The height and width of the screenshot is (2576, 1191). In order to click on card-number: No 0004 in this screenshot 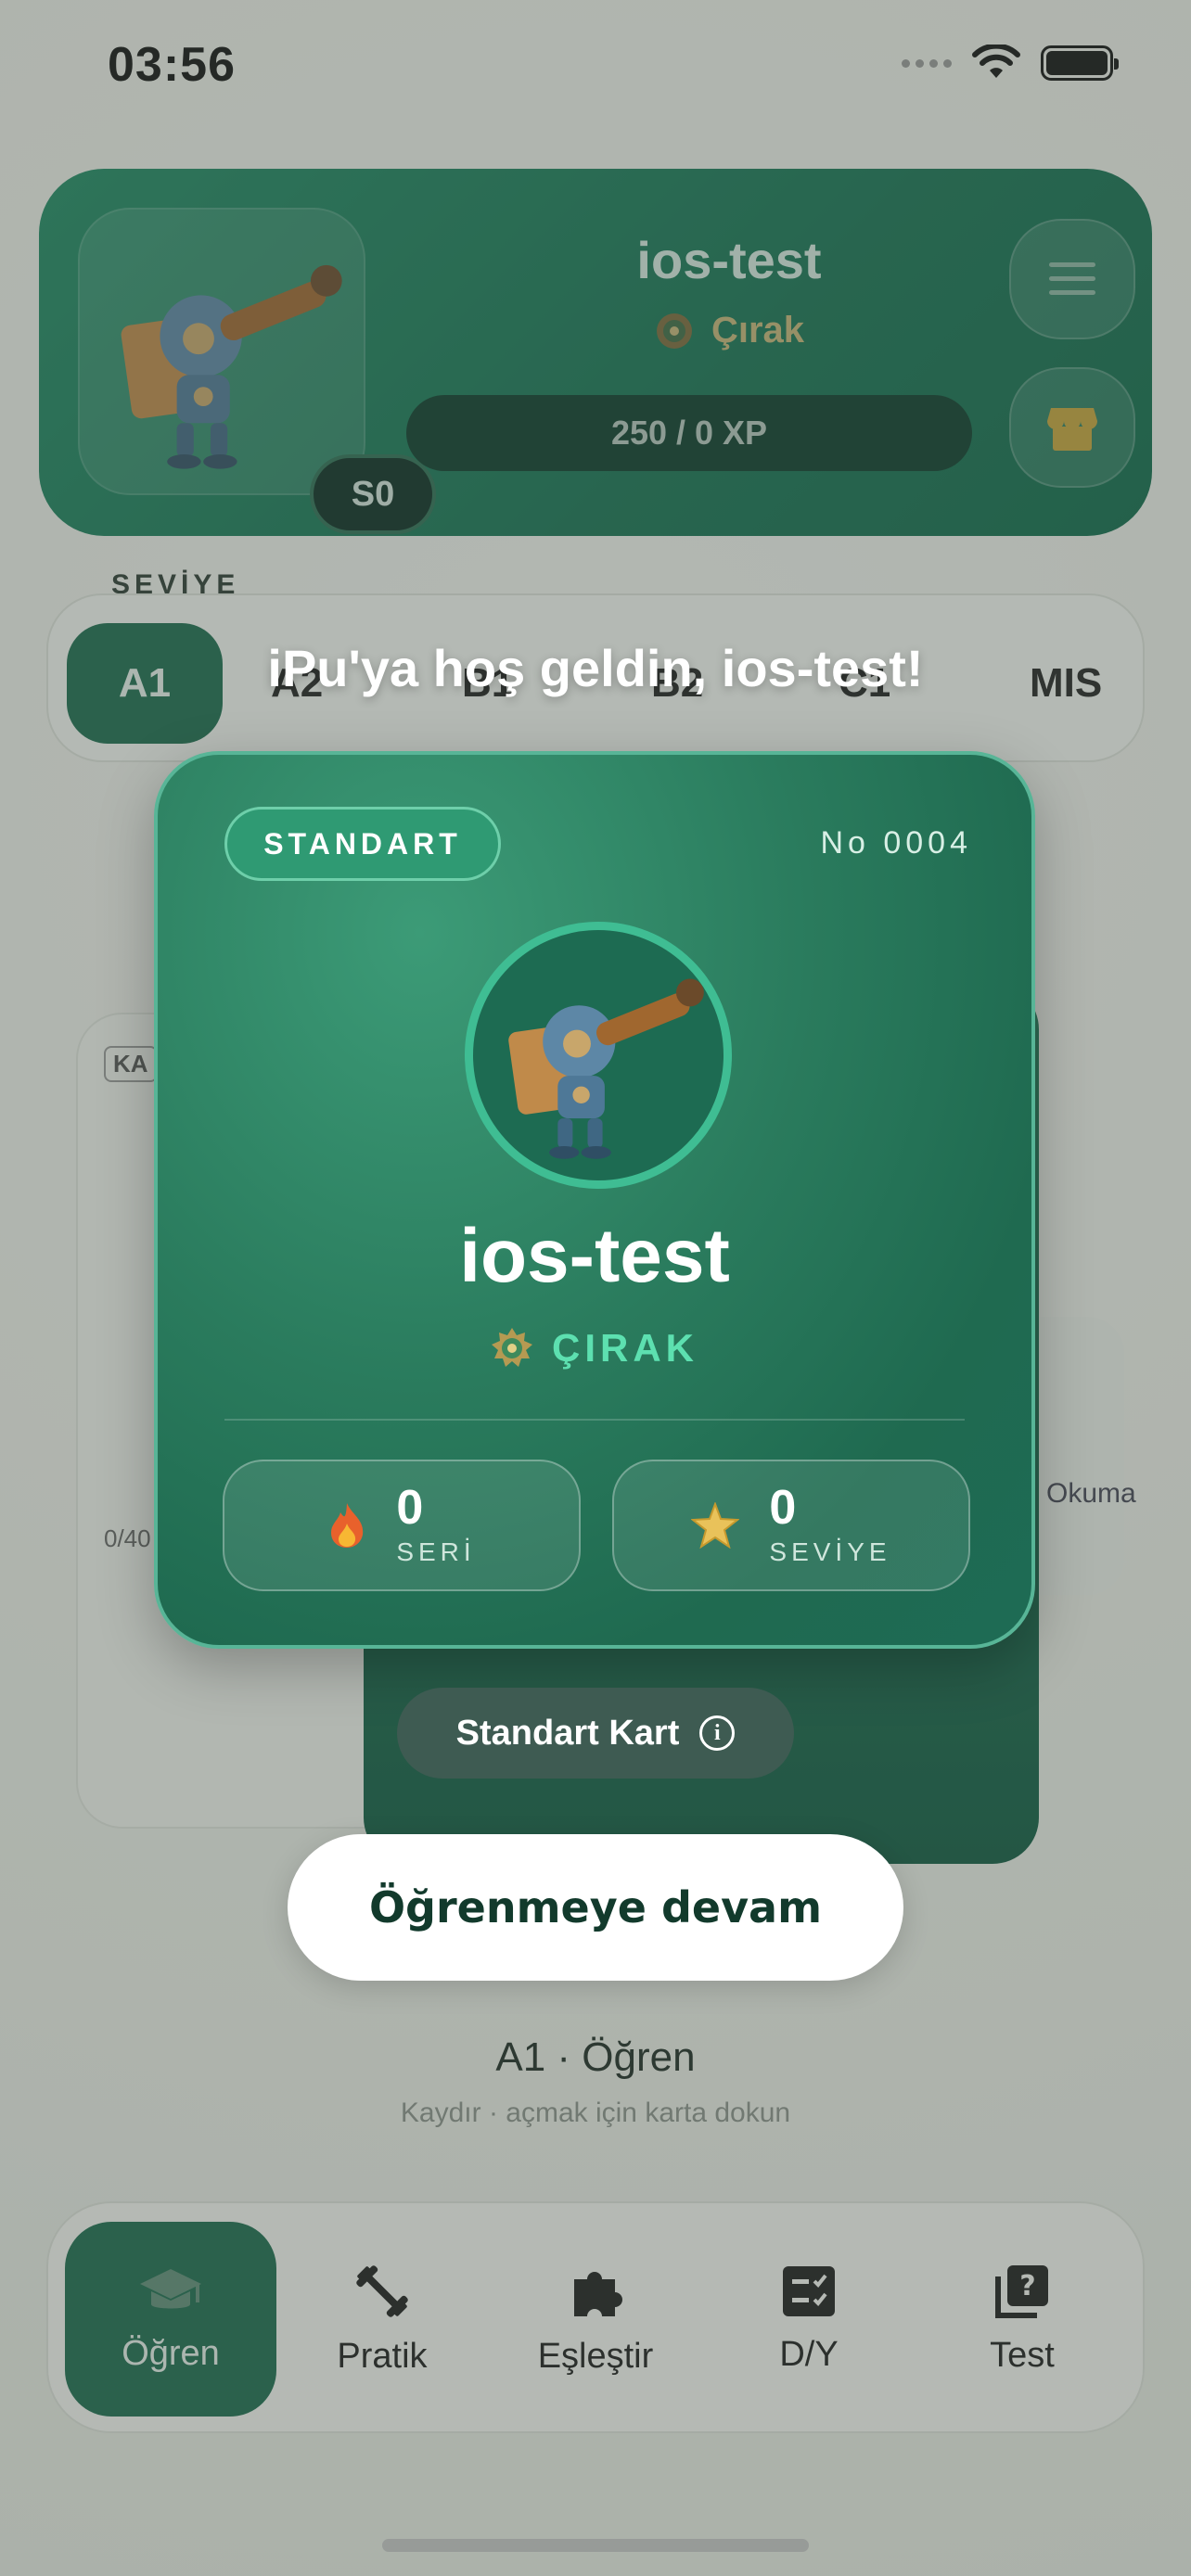, I will do `click(896, 843)`.